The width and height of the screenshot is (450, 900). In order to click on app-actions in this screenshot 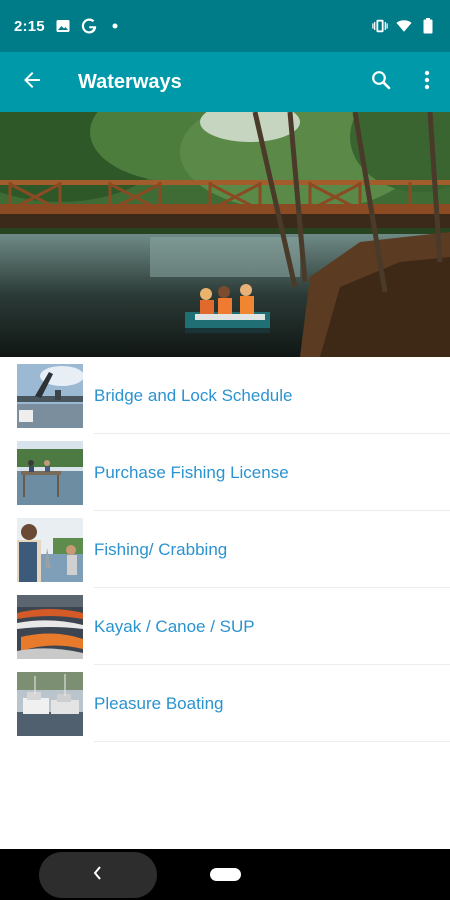, I will do `click(404, 82)`.